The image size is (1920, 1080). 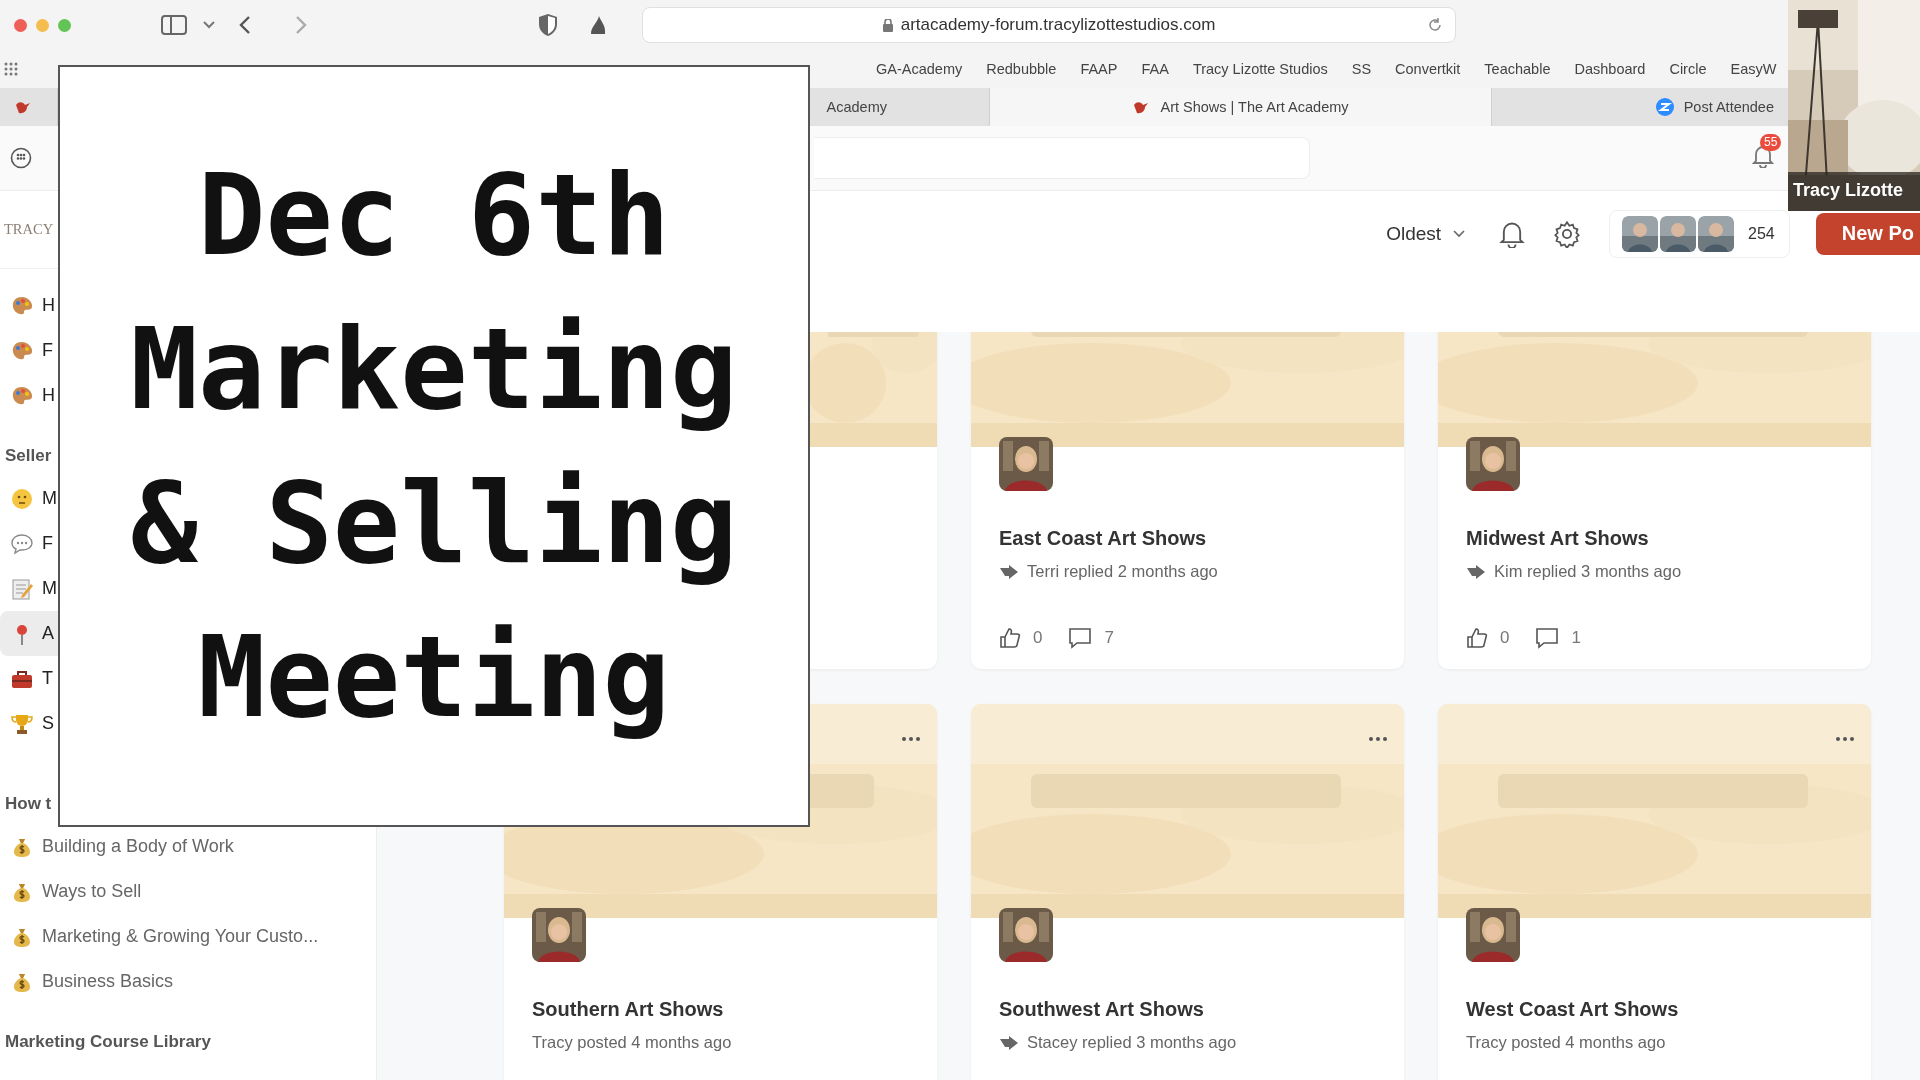 What do you see at coordinates (1854, 191) in the screenshot?
I see `participant-name: Tracy Lizotte` at bounding box center [1854, 191].